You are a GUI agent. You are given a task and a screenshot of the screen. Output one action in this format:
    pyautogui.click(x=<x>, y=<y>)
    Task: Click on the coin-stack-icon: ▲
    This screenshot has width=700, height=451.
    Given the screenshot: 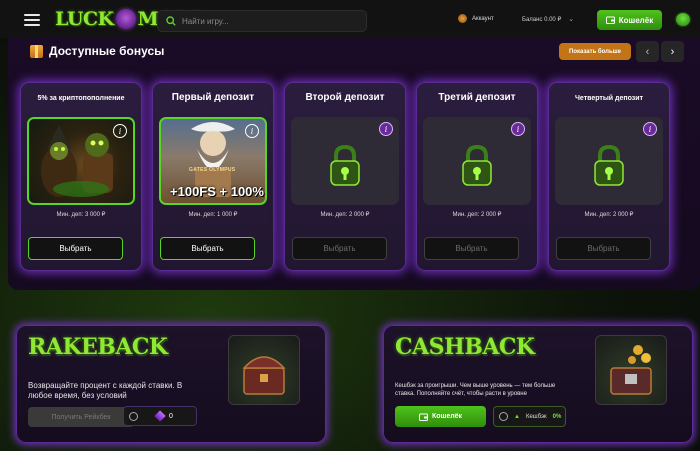 What is the action you would take?
    pyautogui.click(x=517, y=416)
    